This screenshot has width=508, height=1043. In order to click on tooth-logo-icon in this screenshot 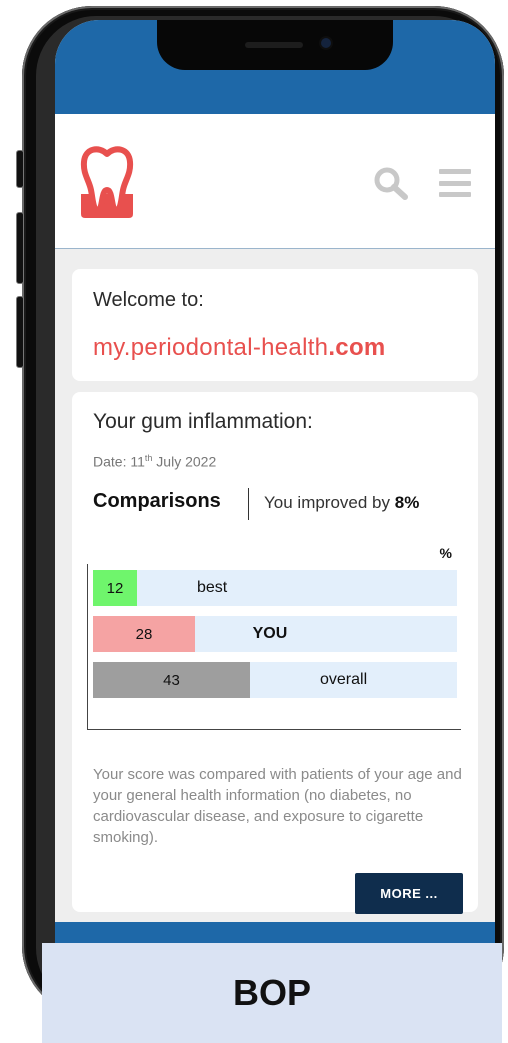, I will do `click(107, 181)`.